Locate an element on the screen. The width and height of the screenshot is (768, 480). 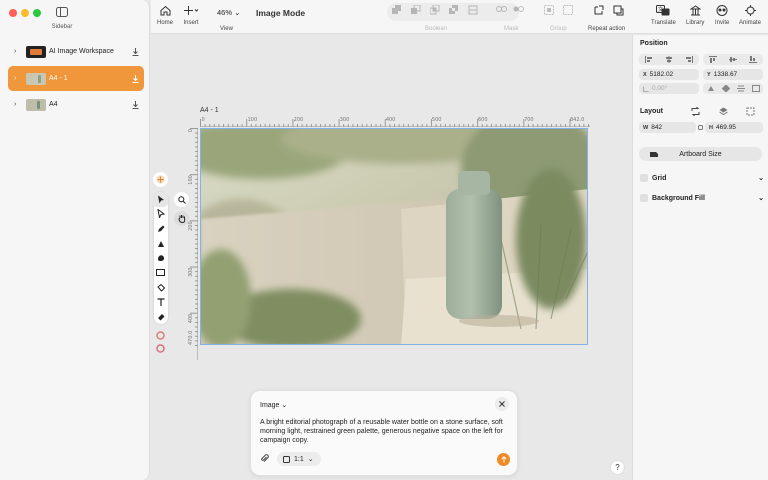
background-fill-checkbox is located at coordinates (644, 198).